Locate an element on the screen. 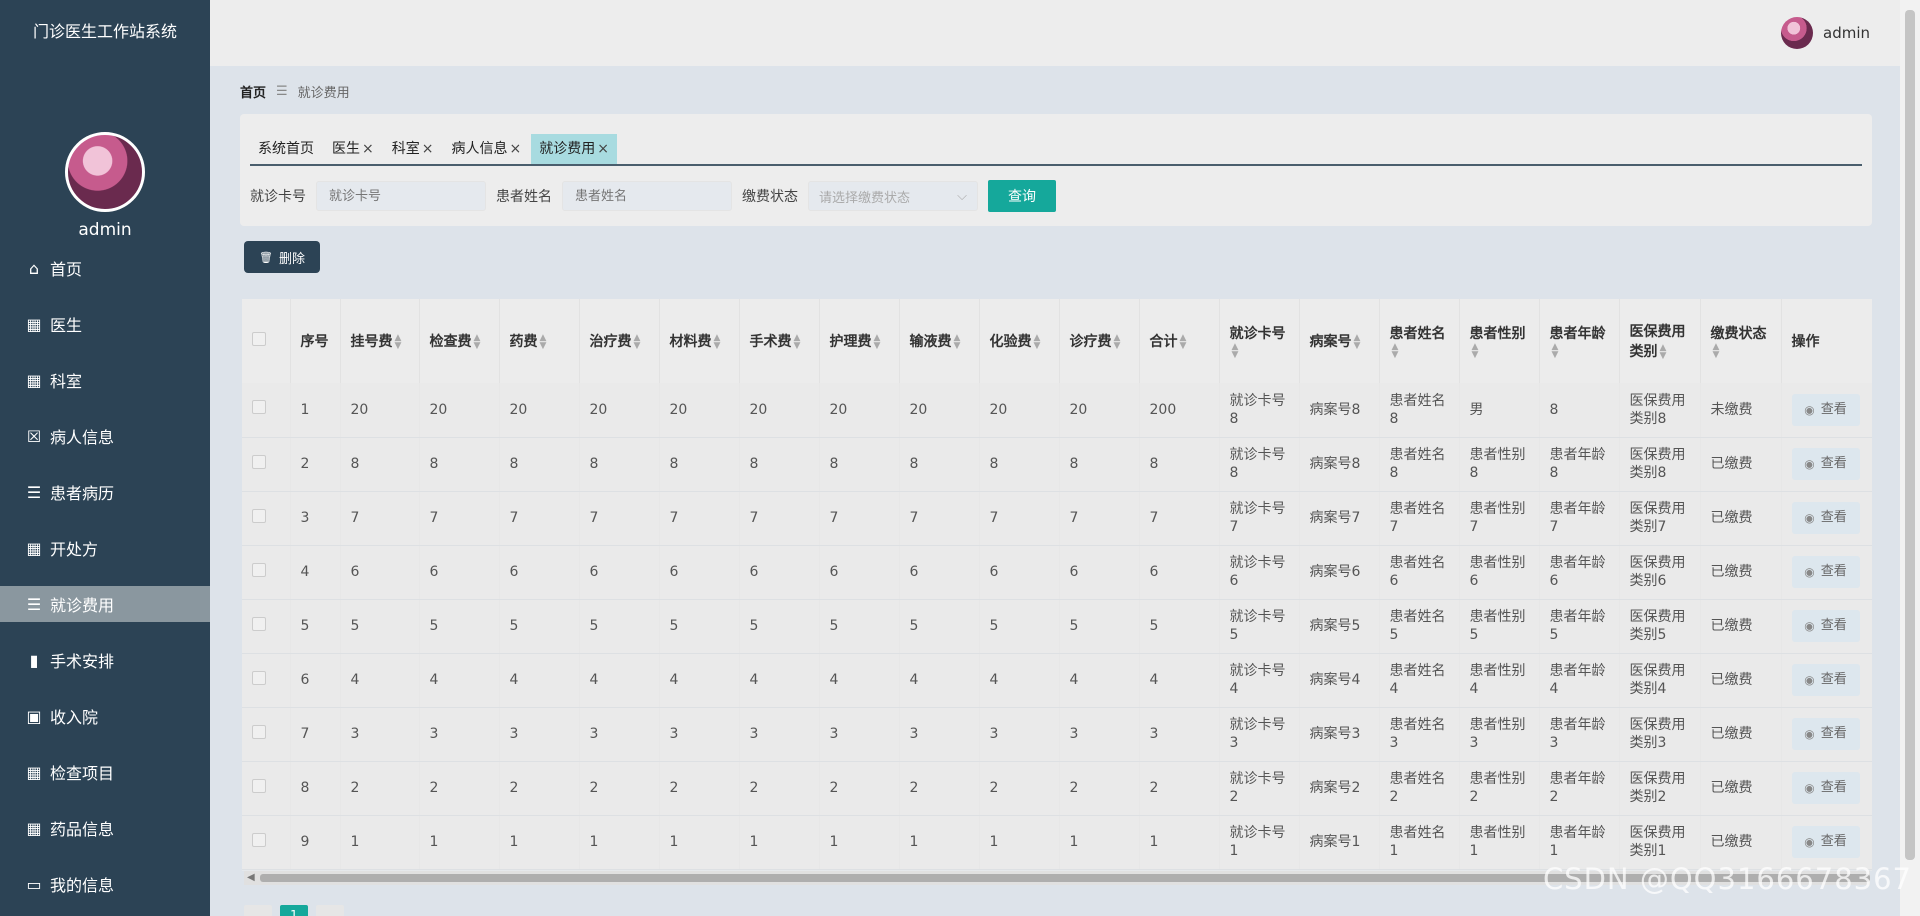 This screenshot has height=916, width=1920. column-header: 药费 ▲ ▼ is located at coordinates (539, 341).